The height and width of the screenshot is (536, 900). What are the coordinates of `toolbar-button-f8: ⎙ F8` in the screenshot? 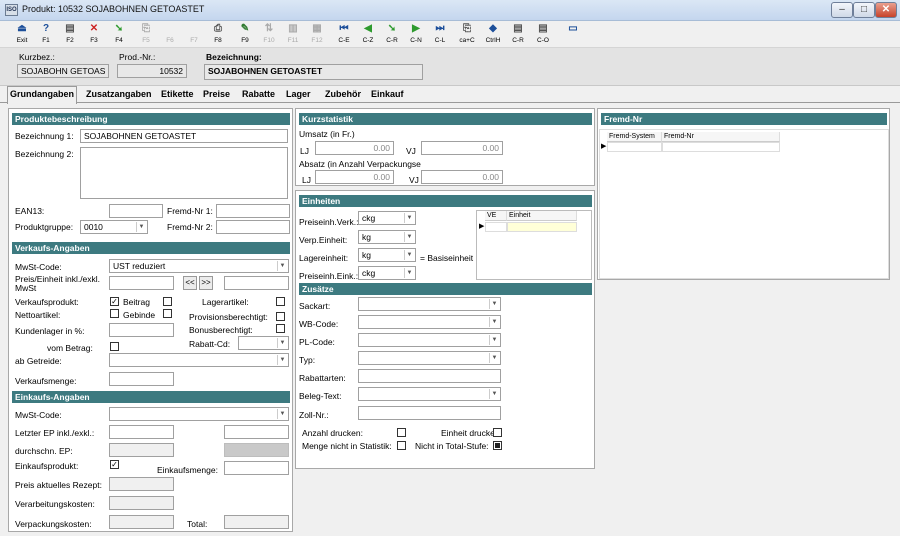 It's located at (218, 34).